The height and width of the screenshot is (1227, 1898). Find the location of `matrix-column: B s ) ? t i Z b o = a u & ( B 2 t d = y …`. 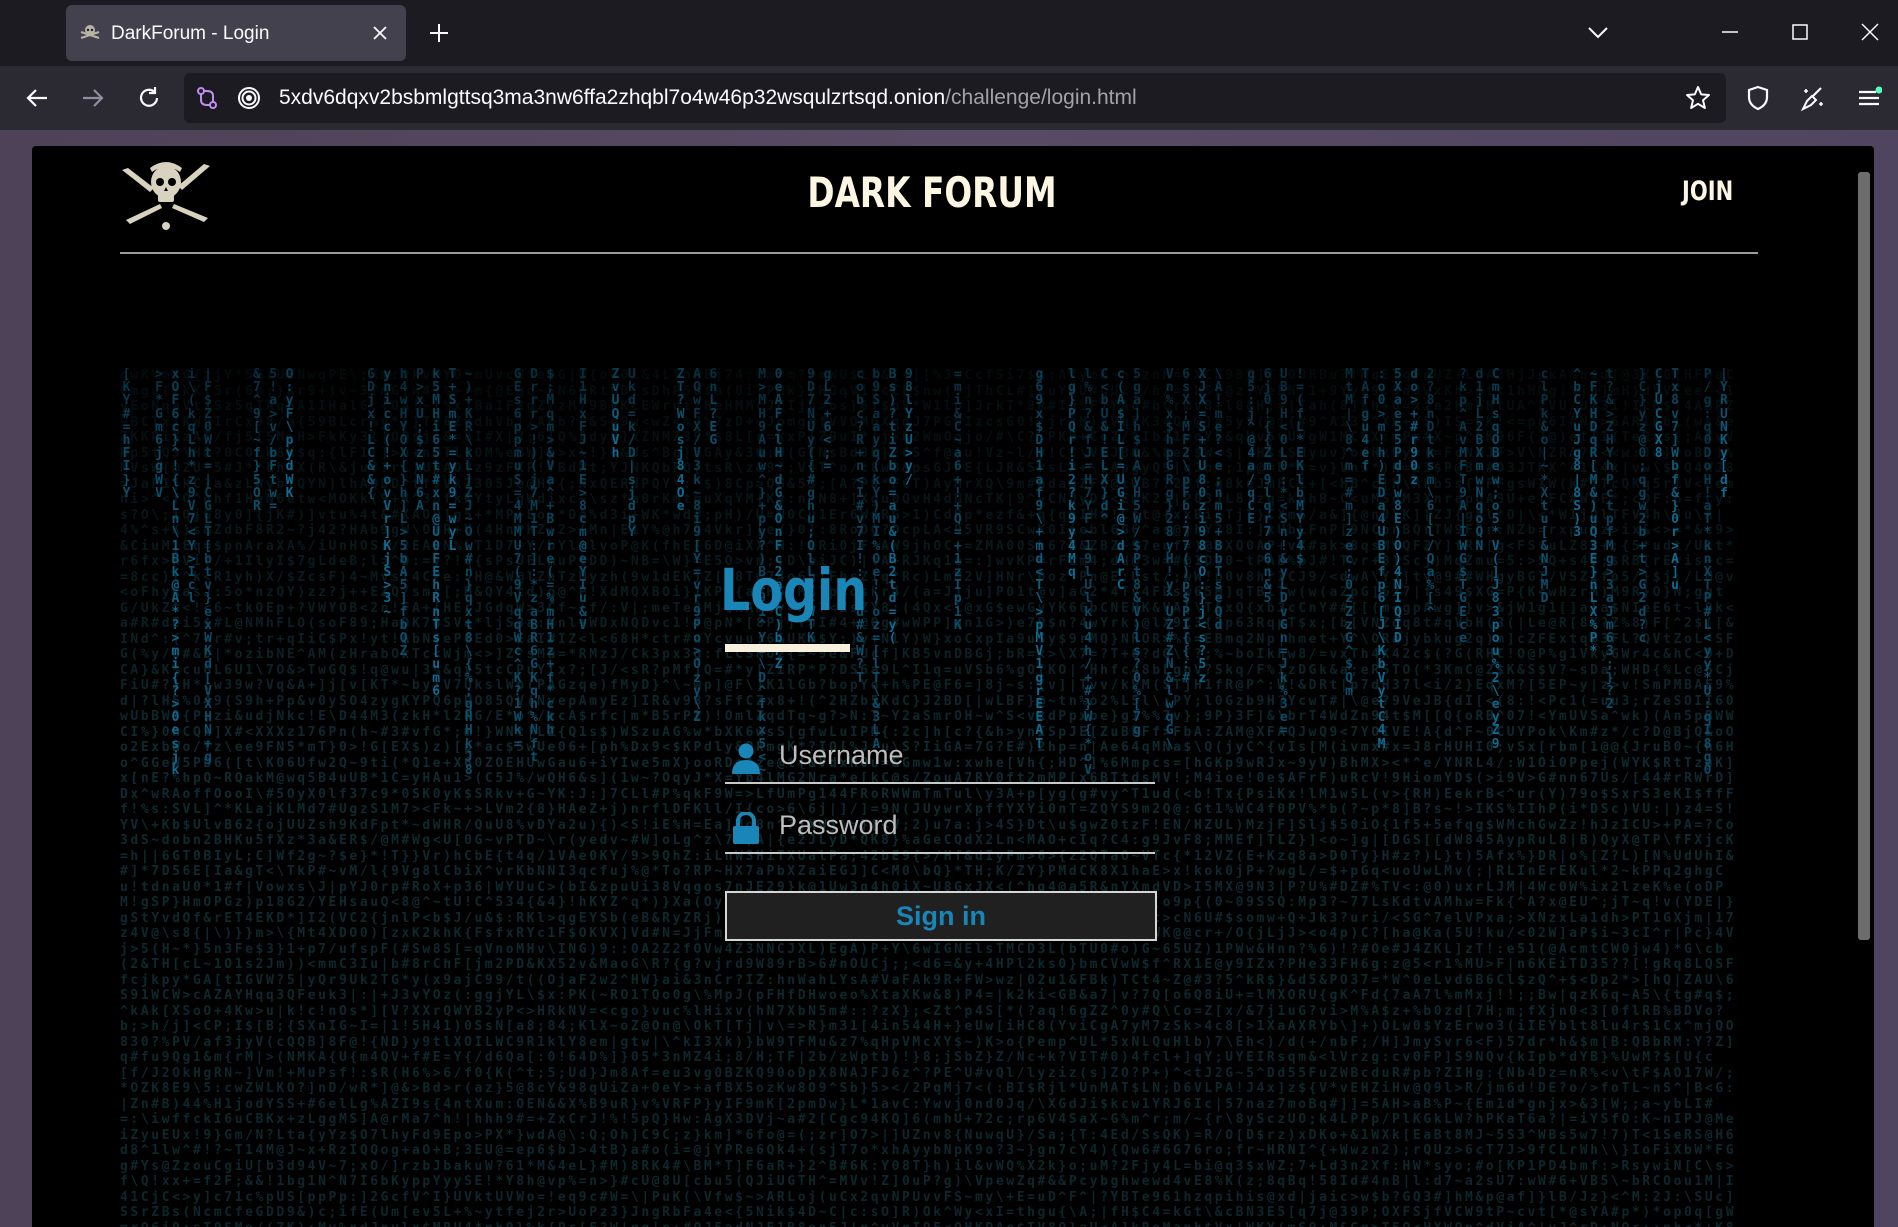

matrix-column: B s ) ? t i Z b o = a u & ( B 2 t d = y … is located at coordinates (892, 507).